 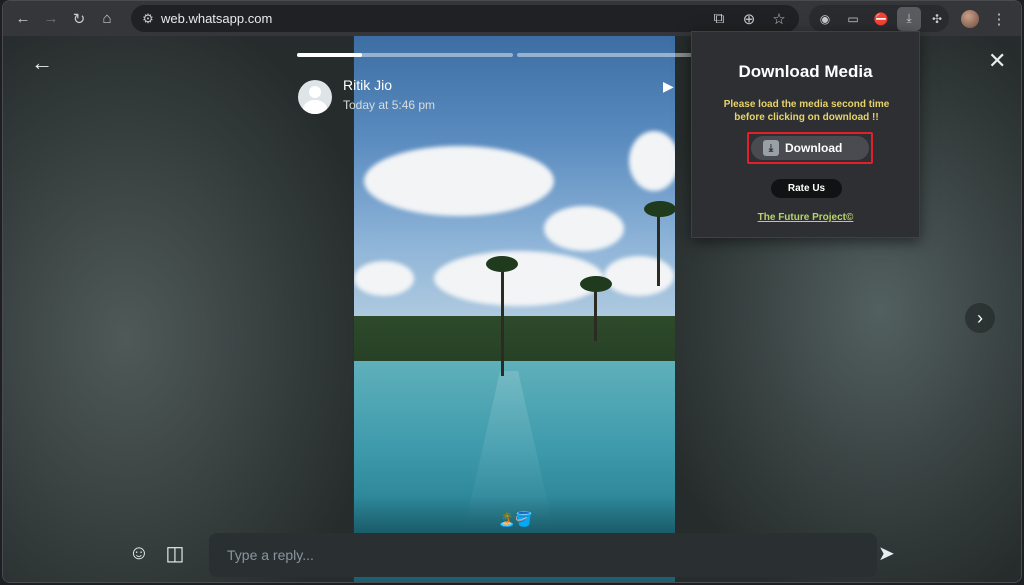 I want to click on future-project-link: The Future Project©, so click(x=805, y=217).